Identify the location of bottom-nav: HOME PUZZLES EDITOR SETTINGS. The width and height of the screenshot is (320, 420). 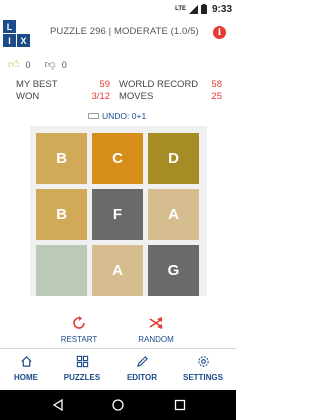
(118, 368).